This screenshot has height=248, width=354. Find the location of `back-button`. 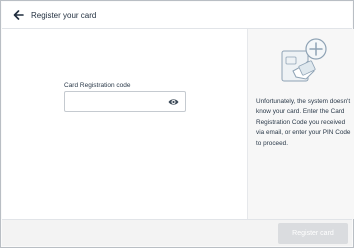

back-button is located at coordinates (18, 15).